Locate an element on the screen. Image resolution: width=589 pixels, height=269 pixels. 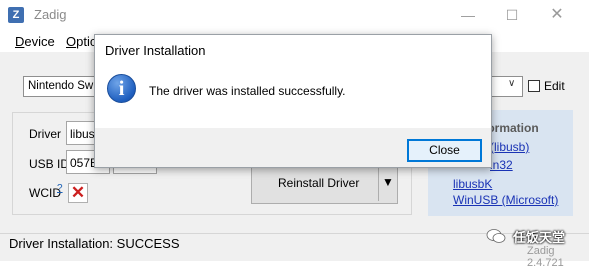
menu-options: Optic is located at coordinates (81, 41).